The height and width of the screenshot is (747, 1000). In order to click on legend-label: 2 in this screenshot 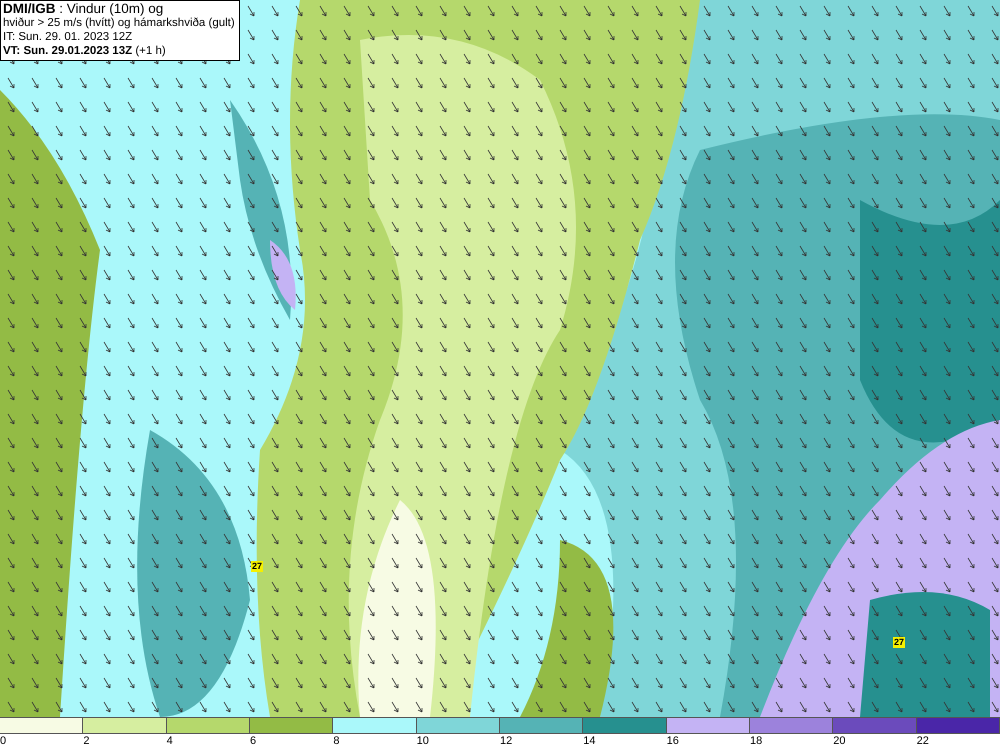, I will do `click(86, 741)`.